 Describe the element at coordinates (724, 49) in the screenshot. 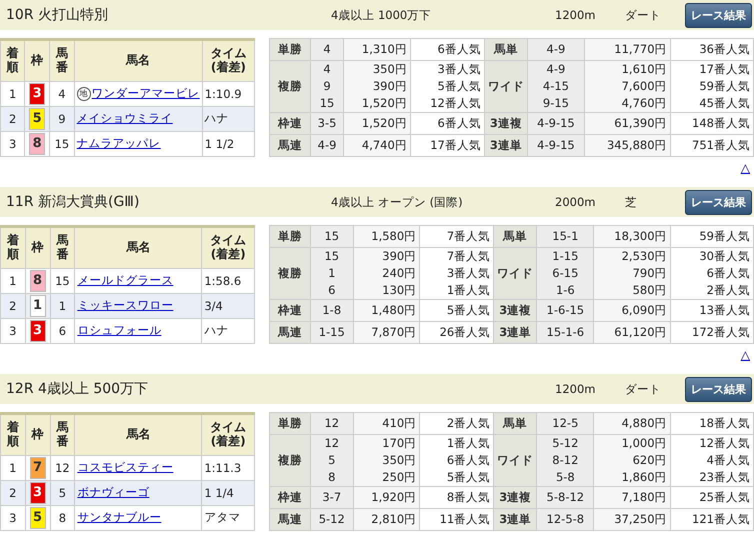

I see `popularity-text: 36番人気` at that location.